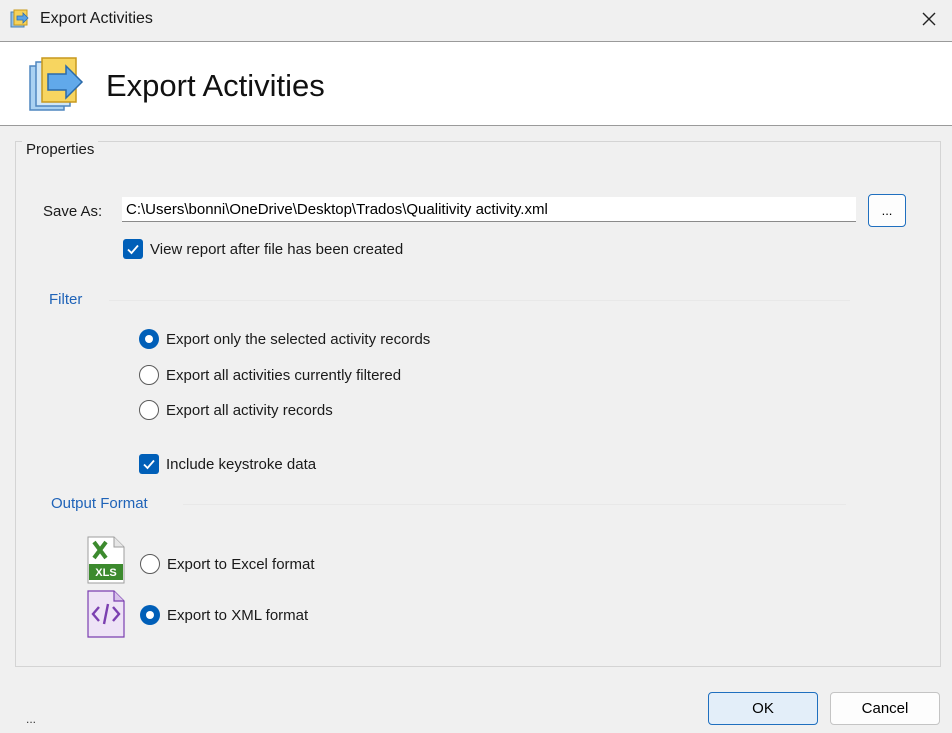 This screenshot has width=952, height=733. What do you see at coordinates (149, 375) in the screenshot?
I see `filter-radio-currently-filtered` at bounding box center [149, 375].